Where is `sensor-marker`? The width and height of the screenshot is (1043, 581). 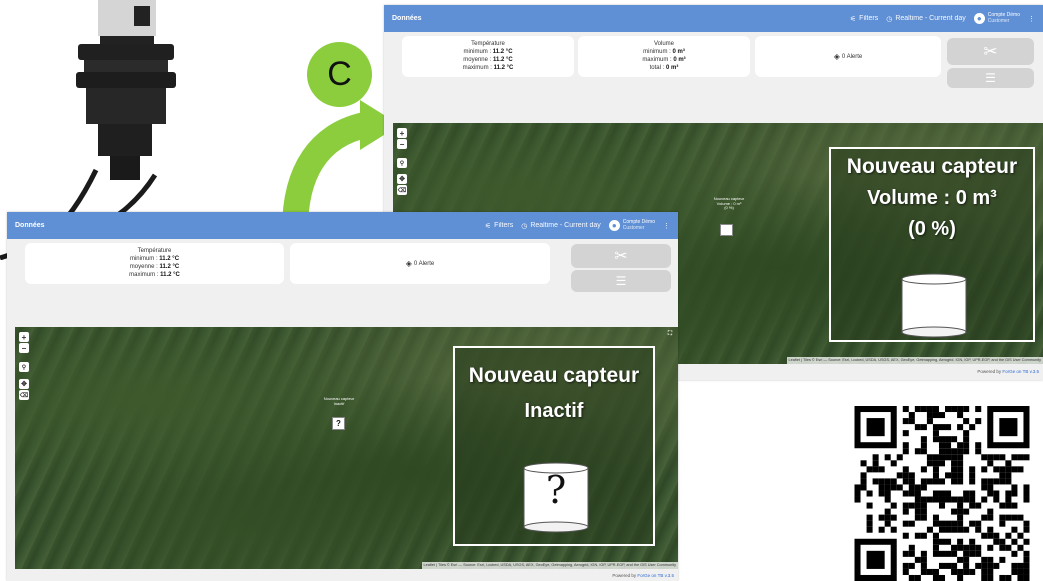
sensor-marker is located at coordinates (726, 230).